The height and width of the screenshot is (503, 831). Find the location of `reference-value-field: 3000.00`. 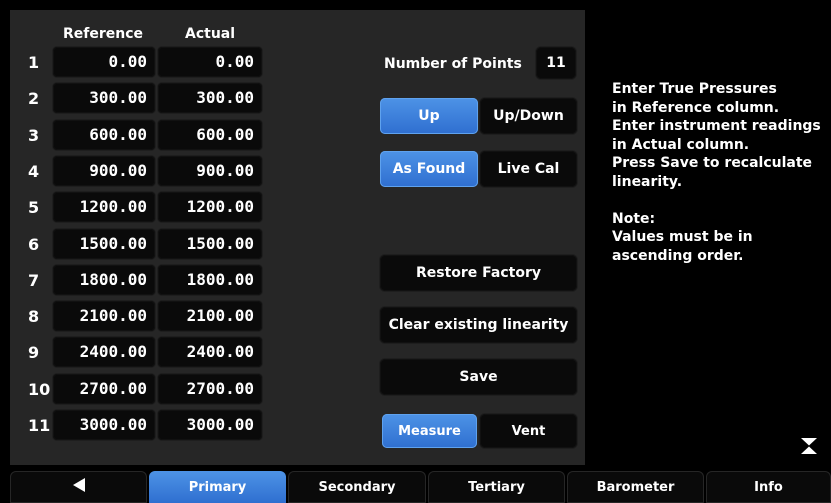

reference-value-field: 3000.00 is located at coordinates (104, 425).